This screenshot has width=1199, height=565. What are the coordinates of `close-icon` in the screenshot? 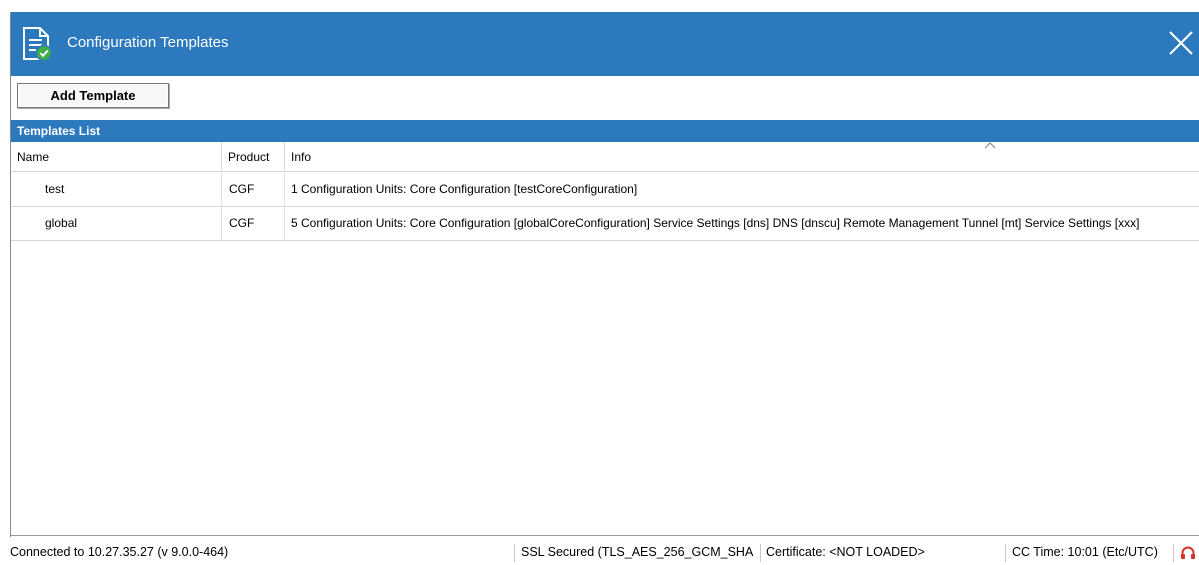 It's located at (1181, 43).